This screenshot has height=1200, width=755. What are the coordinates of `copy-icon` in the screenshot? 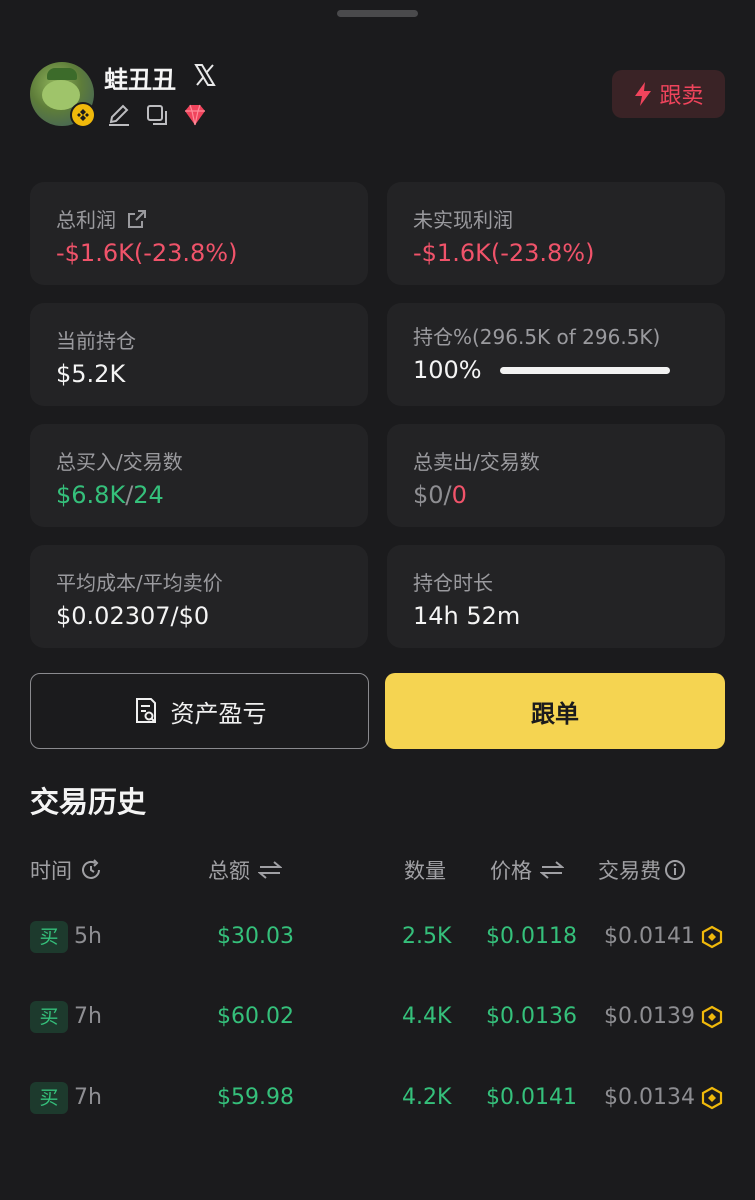 It's located at (157, 115).